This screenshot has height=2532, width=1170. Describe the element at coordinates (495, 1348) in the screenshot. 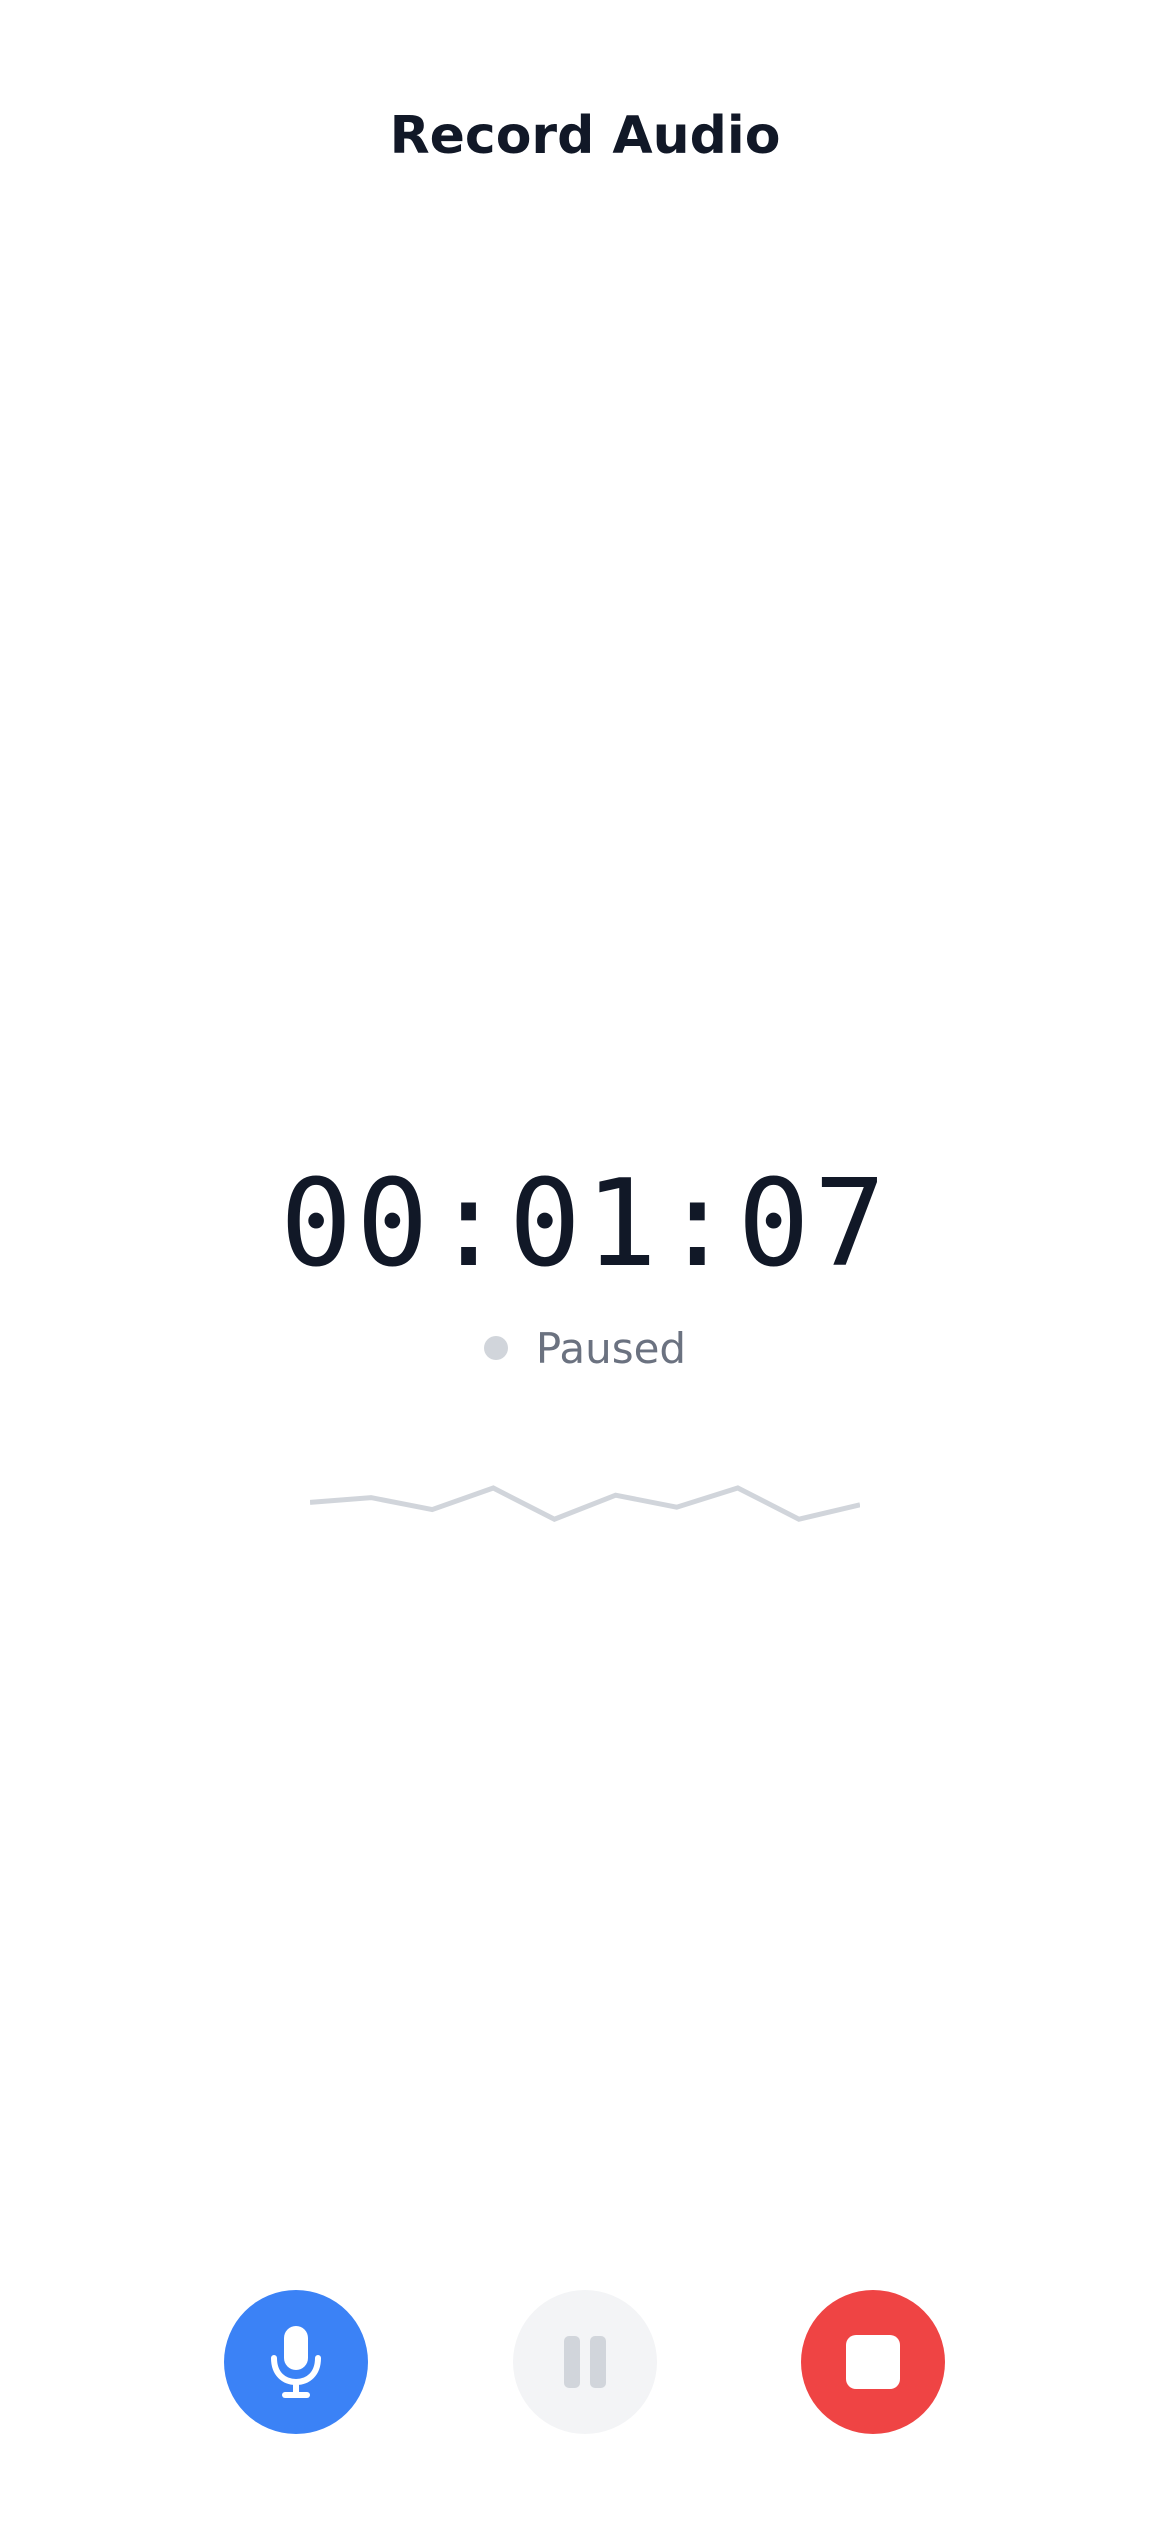

I see `status-dot-icon` at that location.